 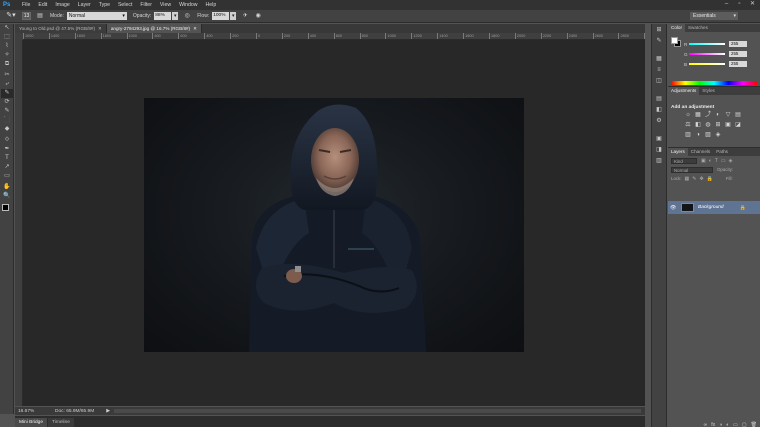 I want to click on tool-7-icon: ✎, so click(x=7, y=93).